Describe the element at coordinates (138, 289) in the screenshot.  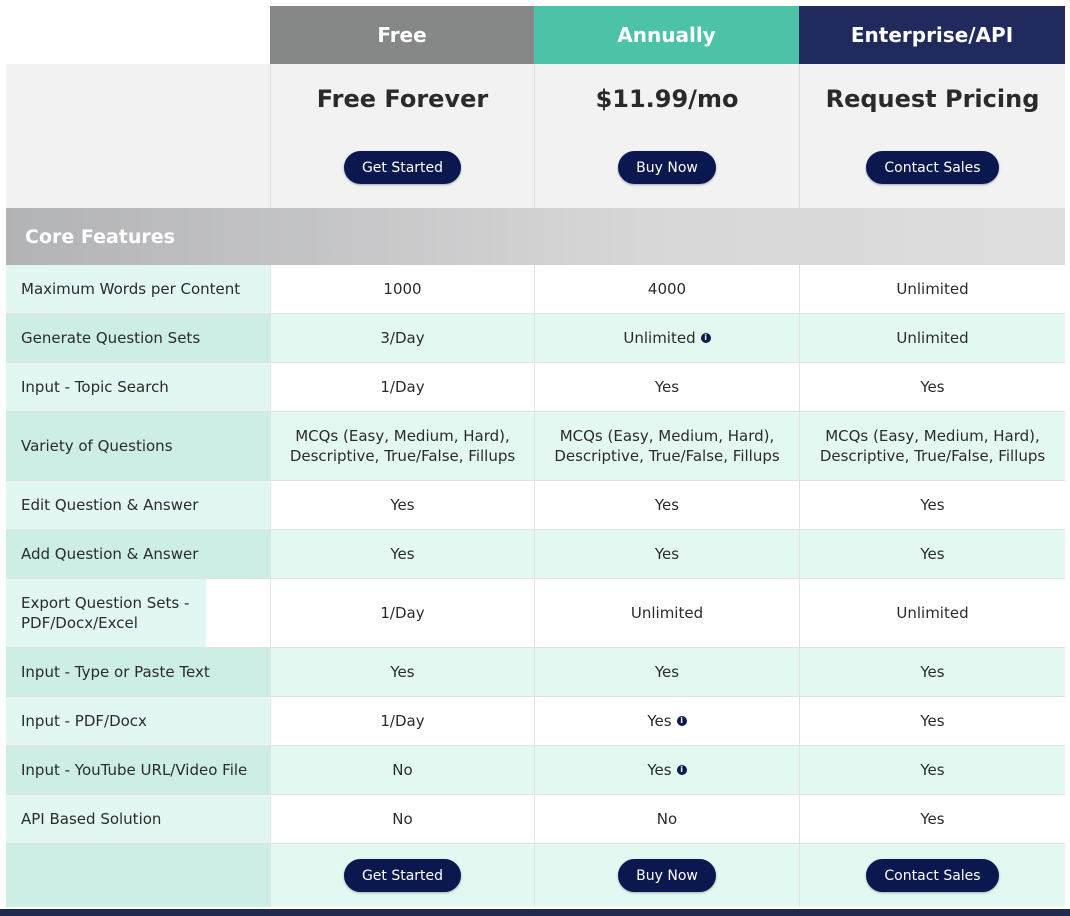
I see `feature-label: Maximum Words per Content` at that location.